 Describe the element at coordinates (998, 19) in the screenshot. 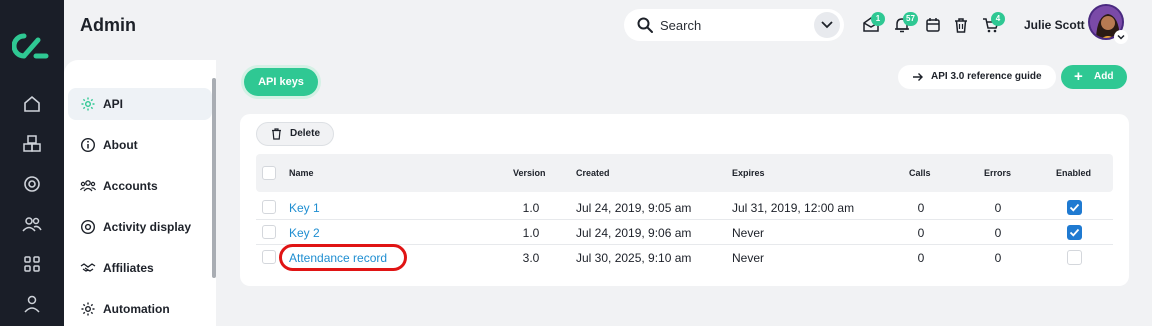

I see `cart-count-badge: 4` at that location.